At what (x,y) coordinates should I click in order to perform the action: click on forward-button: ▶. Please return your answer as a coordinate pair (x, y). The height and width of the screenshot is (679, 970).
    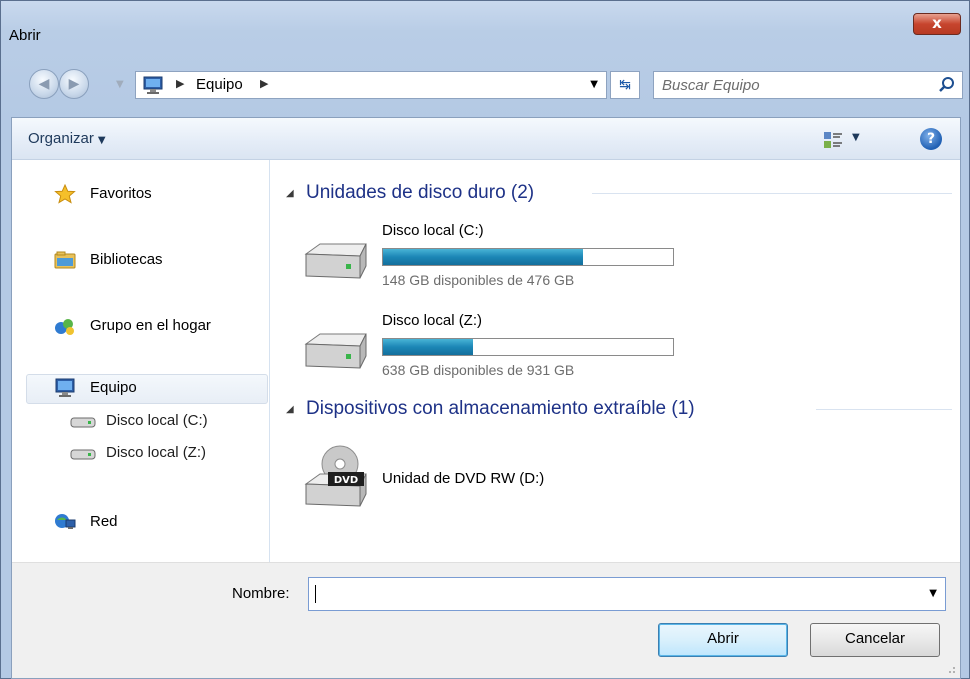
    Looking at the image, I should click on (74, 84).